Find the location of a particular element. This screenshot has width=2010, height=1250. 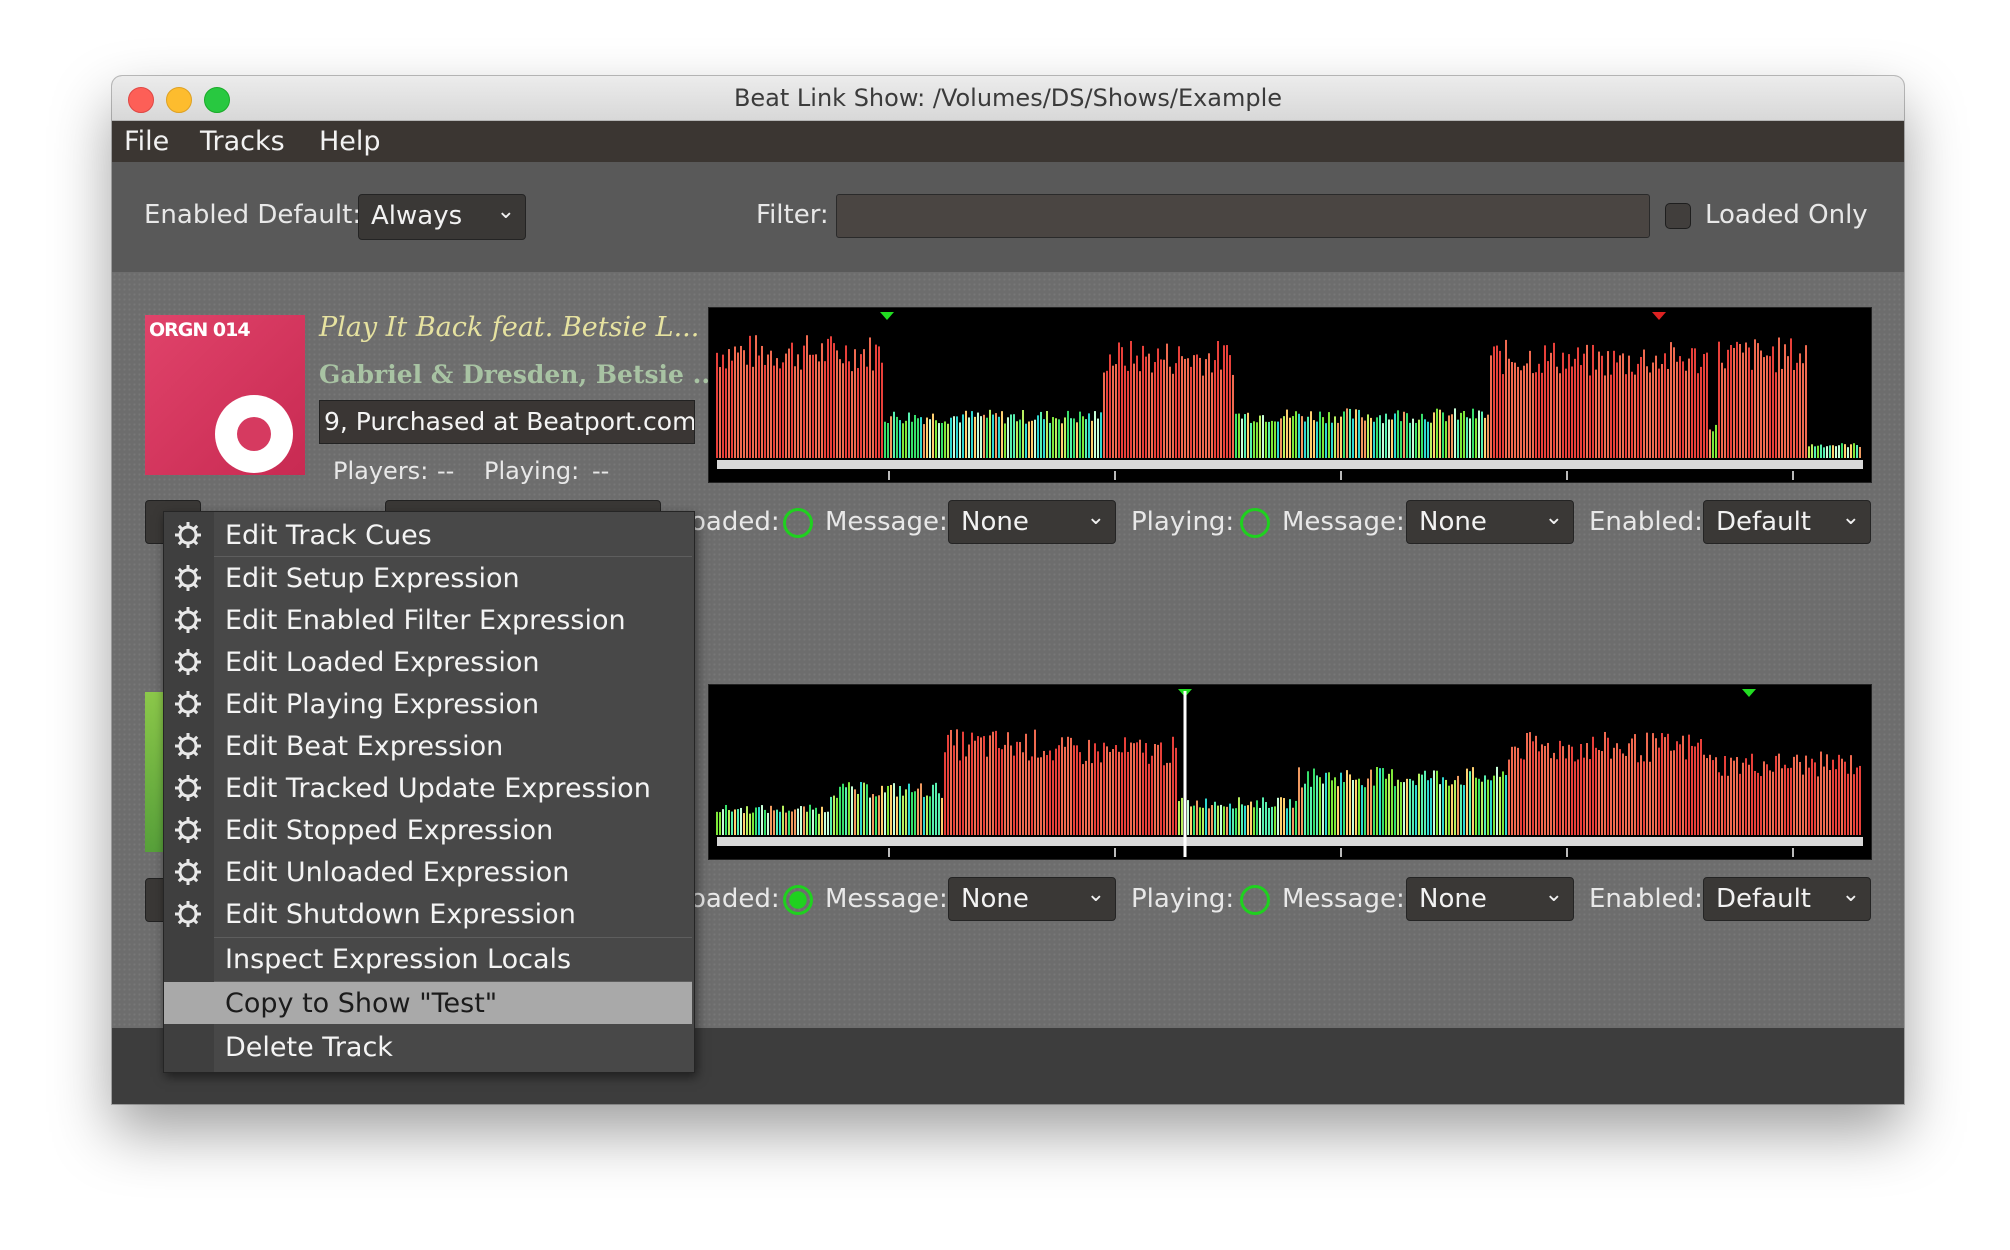

album-art is located at coordinates (154, 772).